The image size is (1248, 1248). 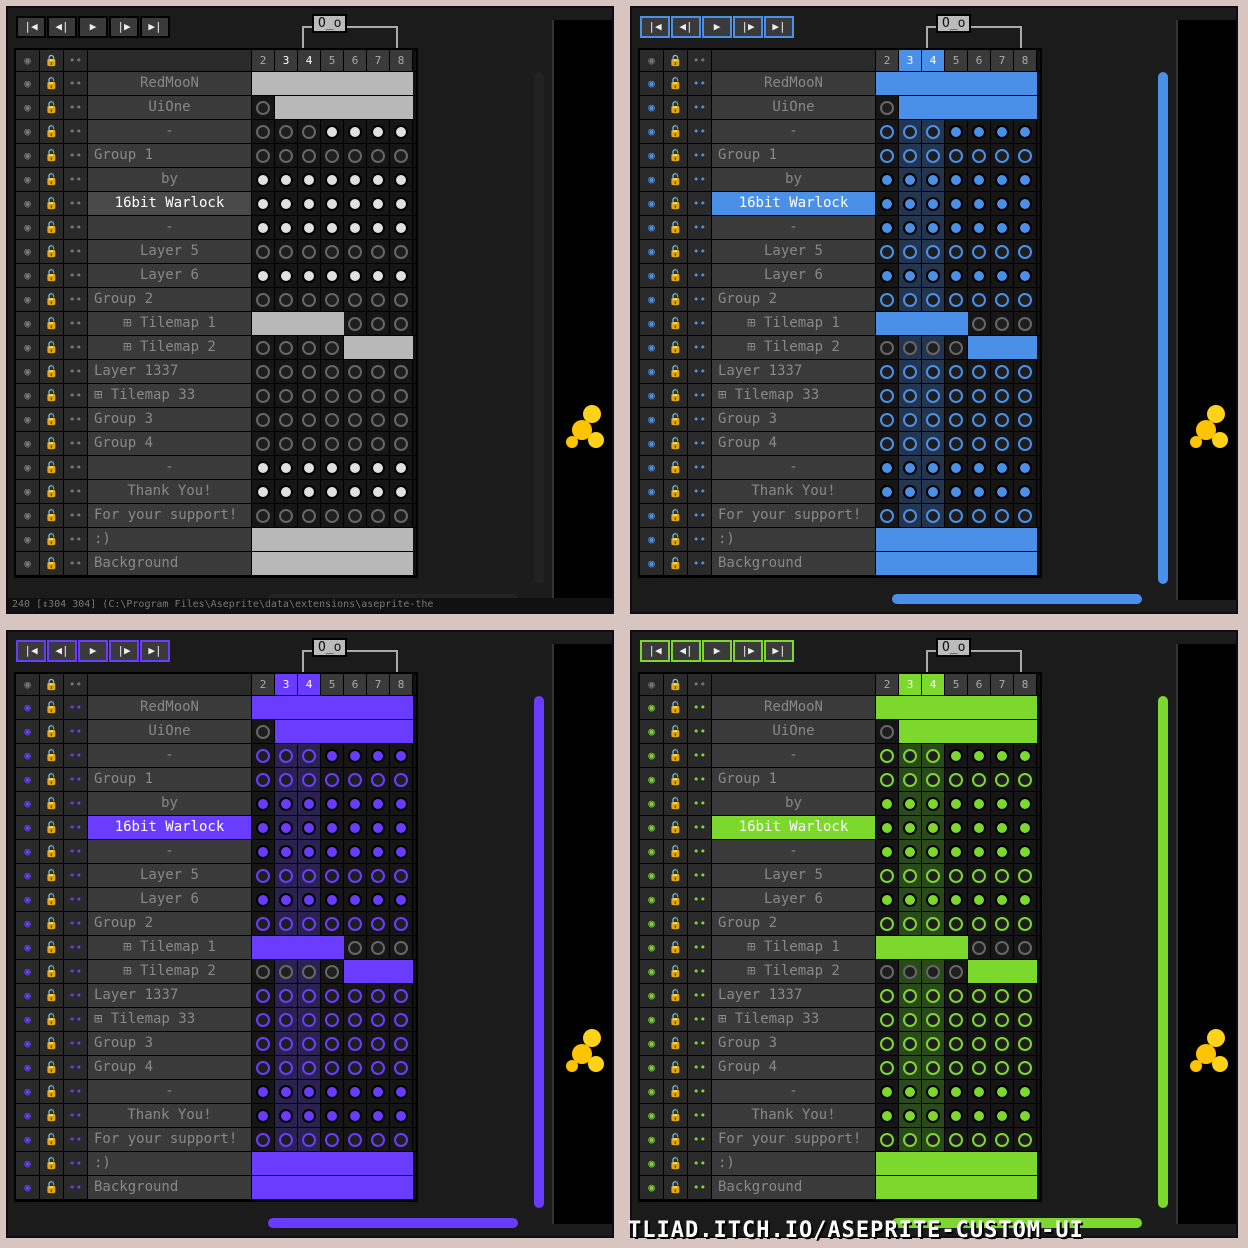 I want to click on layer-name: ⊞ Tilemap 33, so click(x=170, y=1019).